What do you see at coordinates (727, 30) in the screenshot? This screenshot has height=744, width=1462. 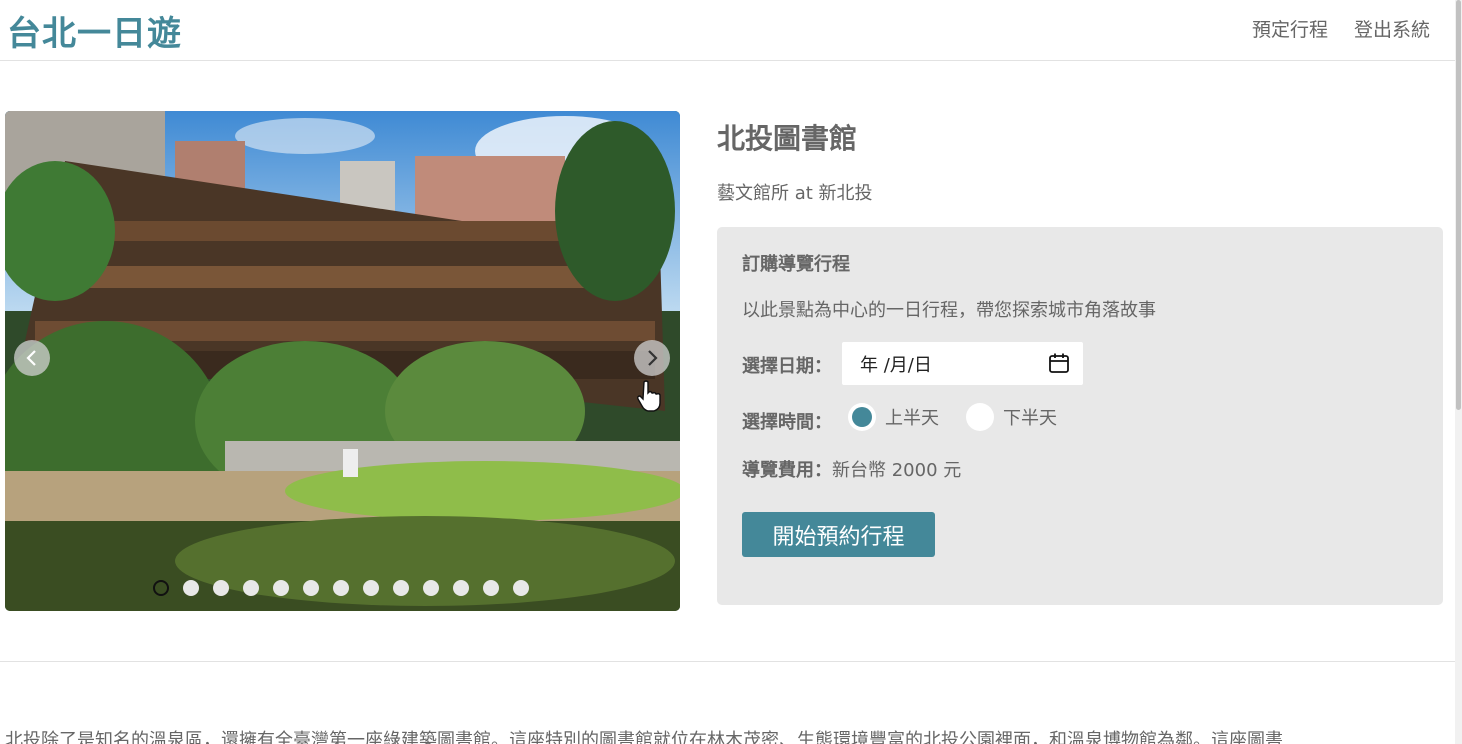 I see `site-header: 台北一日遊 預定行程 登出系統` at bounding box center [727, 30].